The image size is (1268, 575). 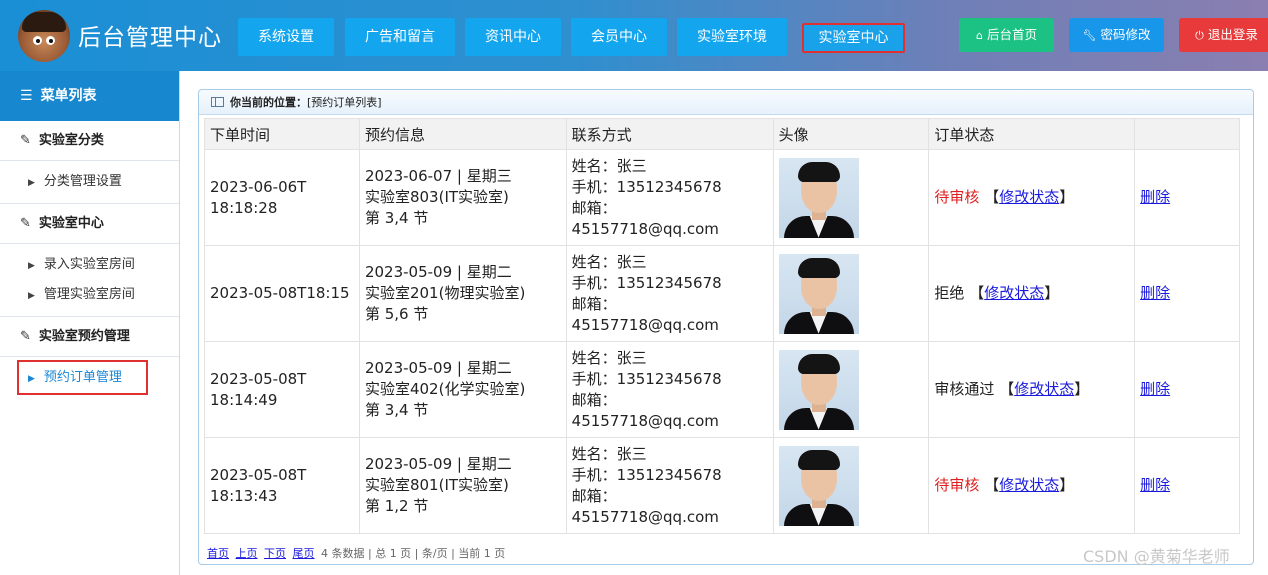 What do you see at coordinates (1232, 34) in the screenshot?
I see `logout-label: 退出登录` at bounding box center [1232, 34].